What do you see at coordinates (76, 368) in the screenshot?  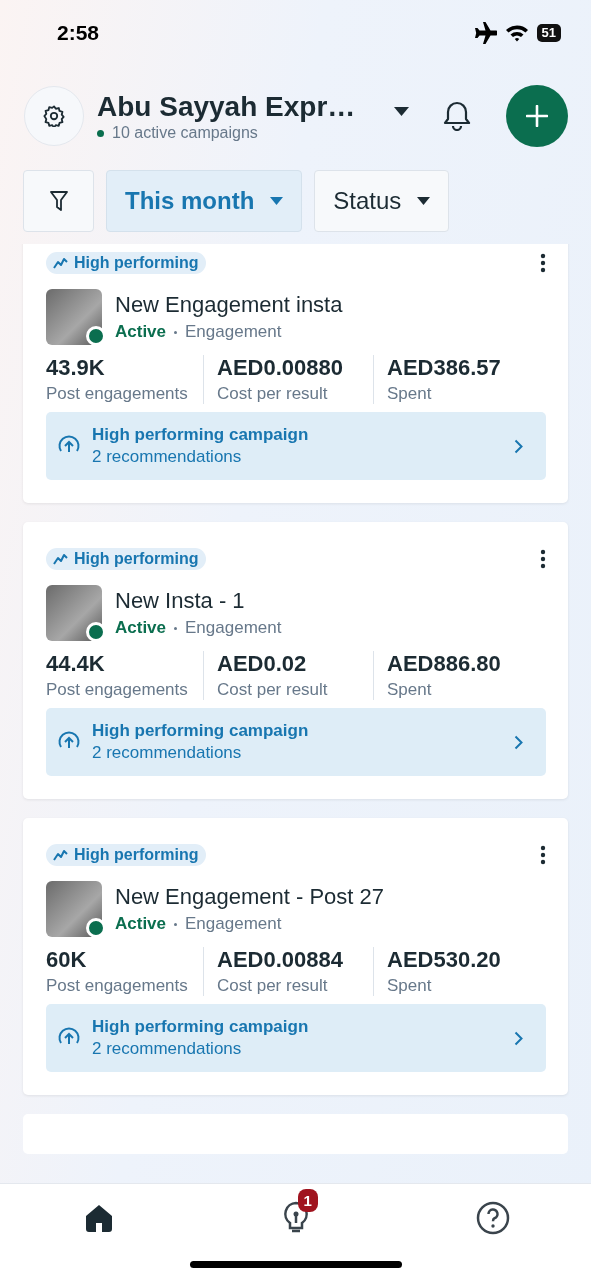 I see `metric-value: 43.9K` at bounding box center [76, 368].